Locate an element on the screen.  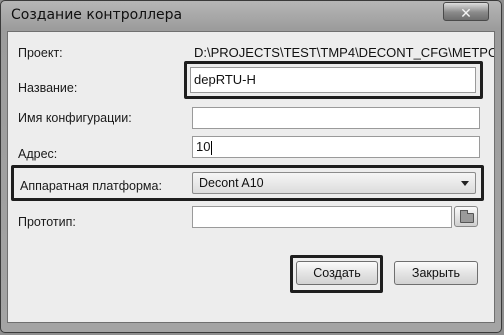
close-window-button: ✕ is located at coordinates (466, 12).